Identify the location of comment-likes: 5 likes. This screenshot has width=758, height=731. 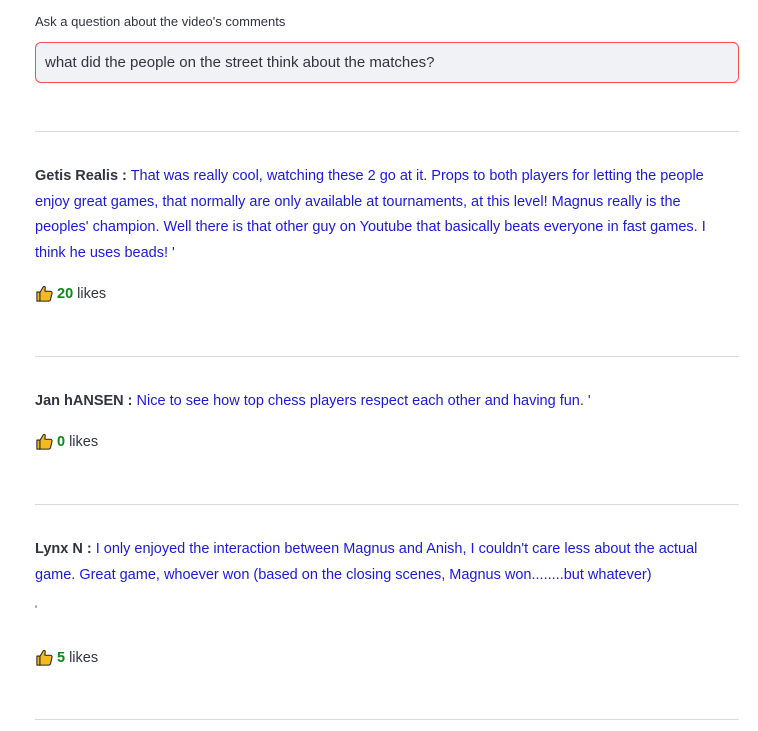
(66, 657).